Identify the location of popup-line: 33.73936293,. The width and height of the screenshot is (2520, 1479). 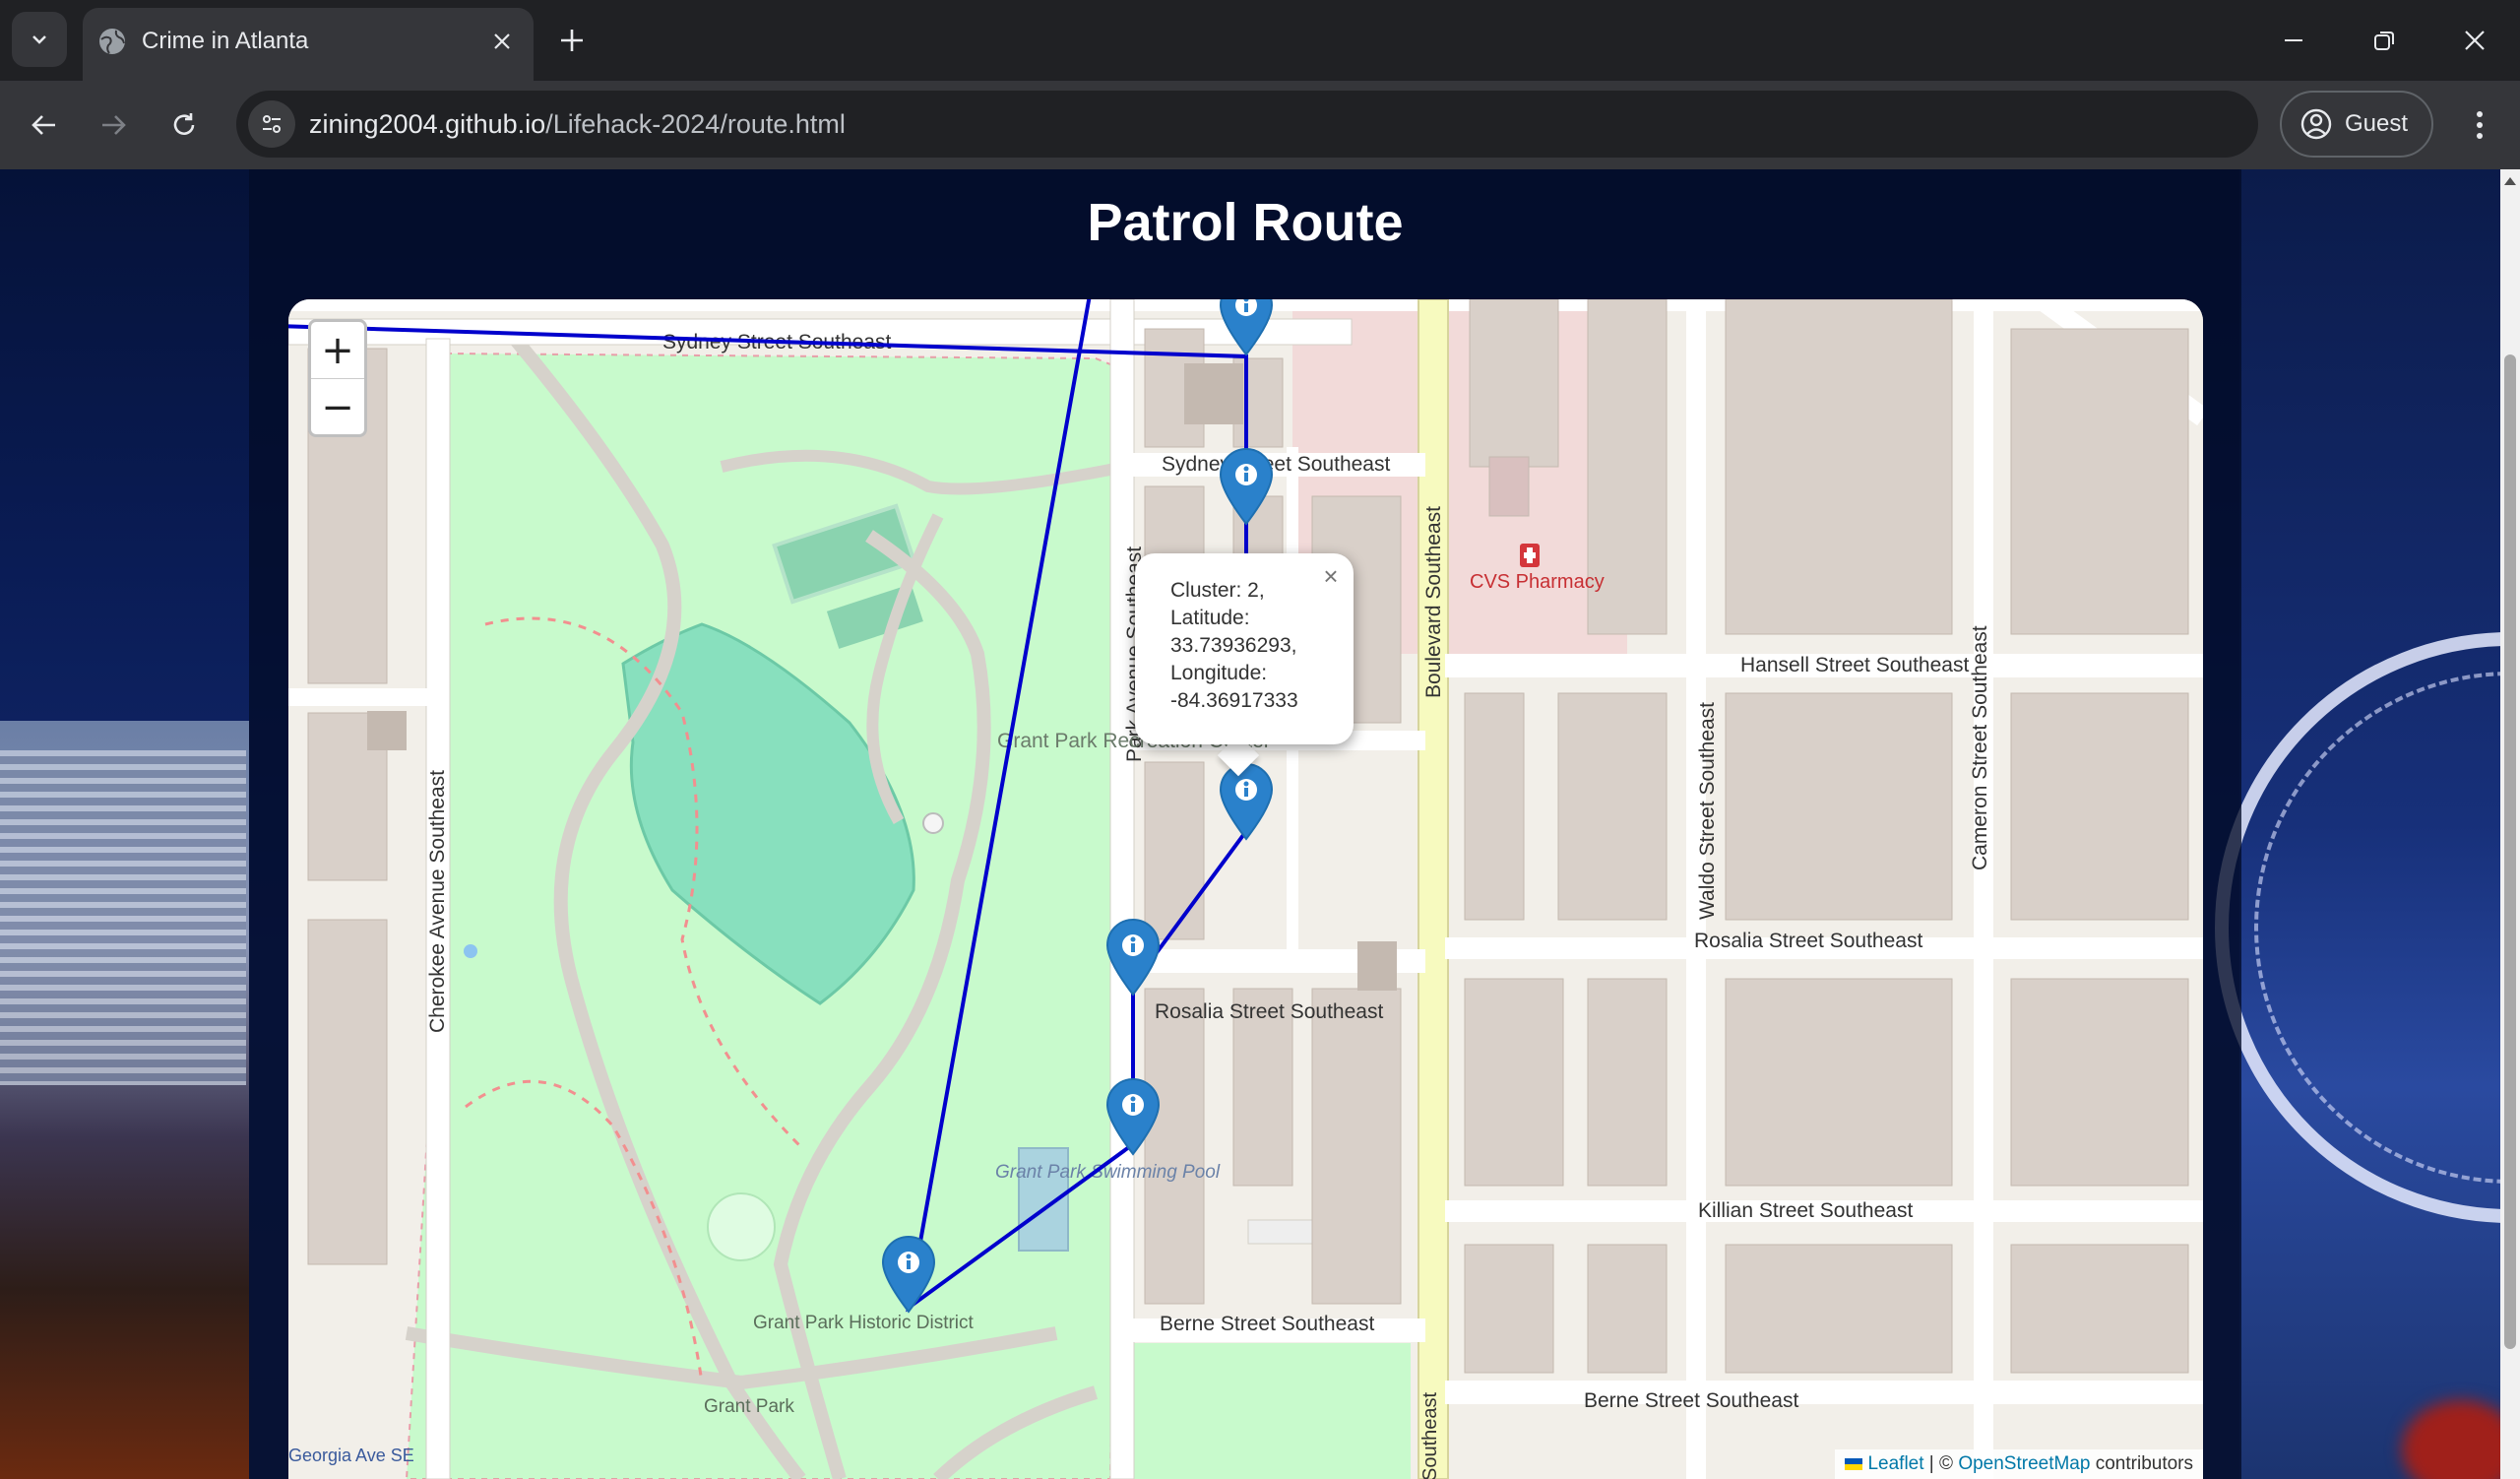
(1233, 645).